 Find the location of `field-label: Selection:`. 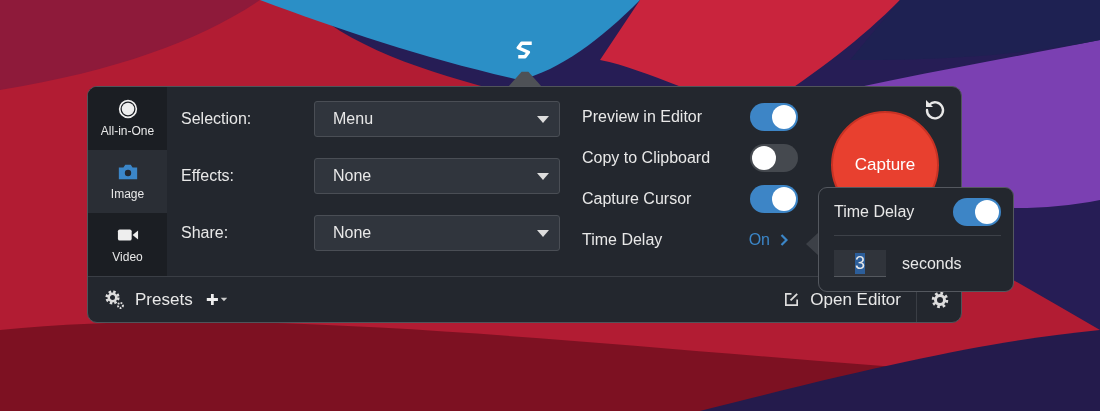

field-label: Selection: is located at coordinates (217, 119).